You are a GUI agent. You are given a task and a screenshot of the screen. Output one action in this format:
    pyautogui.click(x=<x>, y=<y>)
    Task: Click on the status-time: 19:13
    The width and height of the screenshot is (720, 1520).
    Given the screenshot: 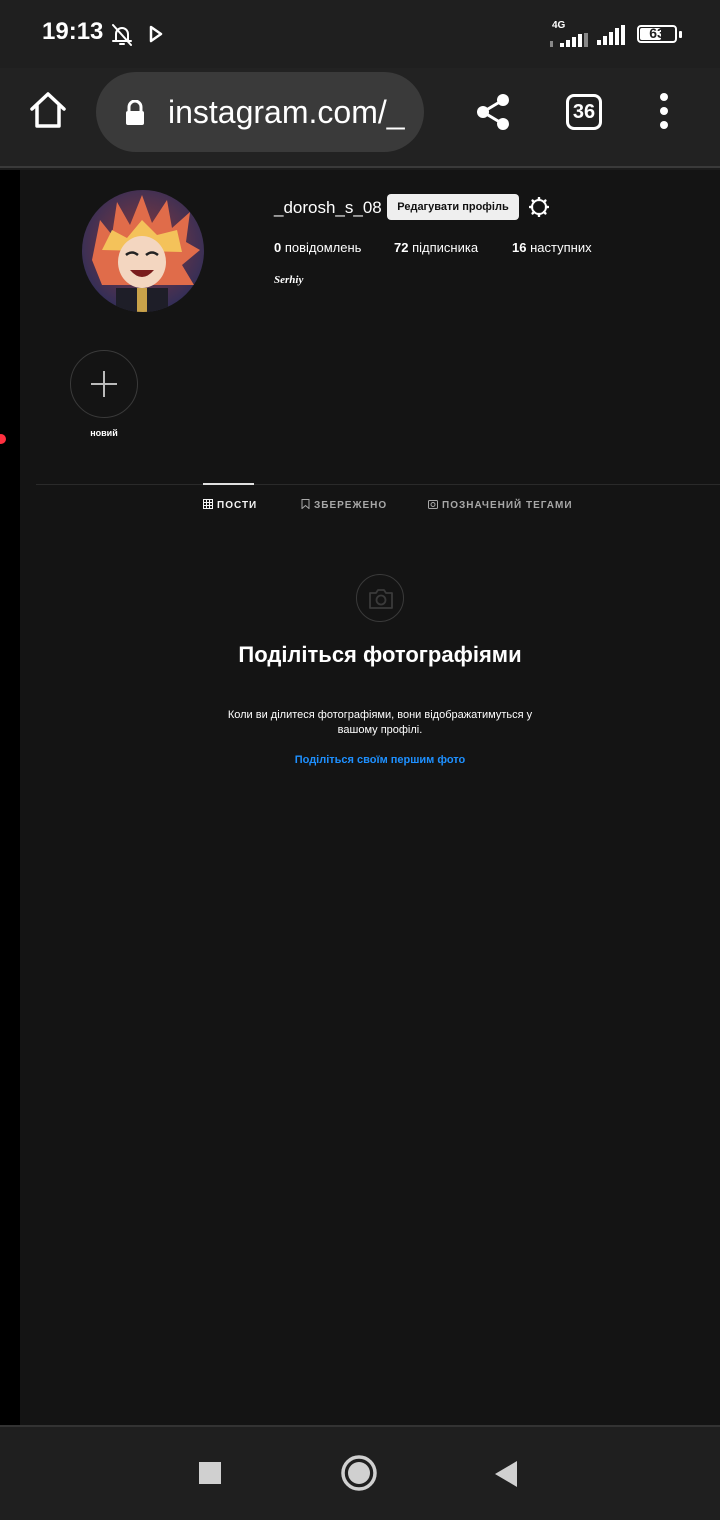 What is the action you would take?
    pyautogui.click(x=73, y=31)
    